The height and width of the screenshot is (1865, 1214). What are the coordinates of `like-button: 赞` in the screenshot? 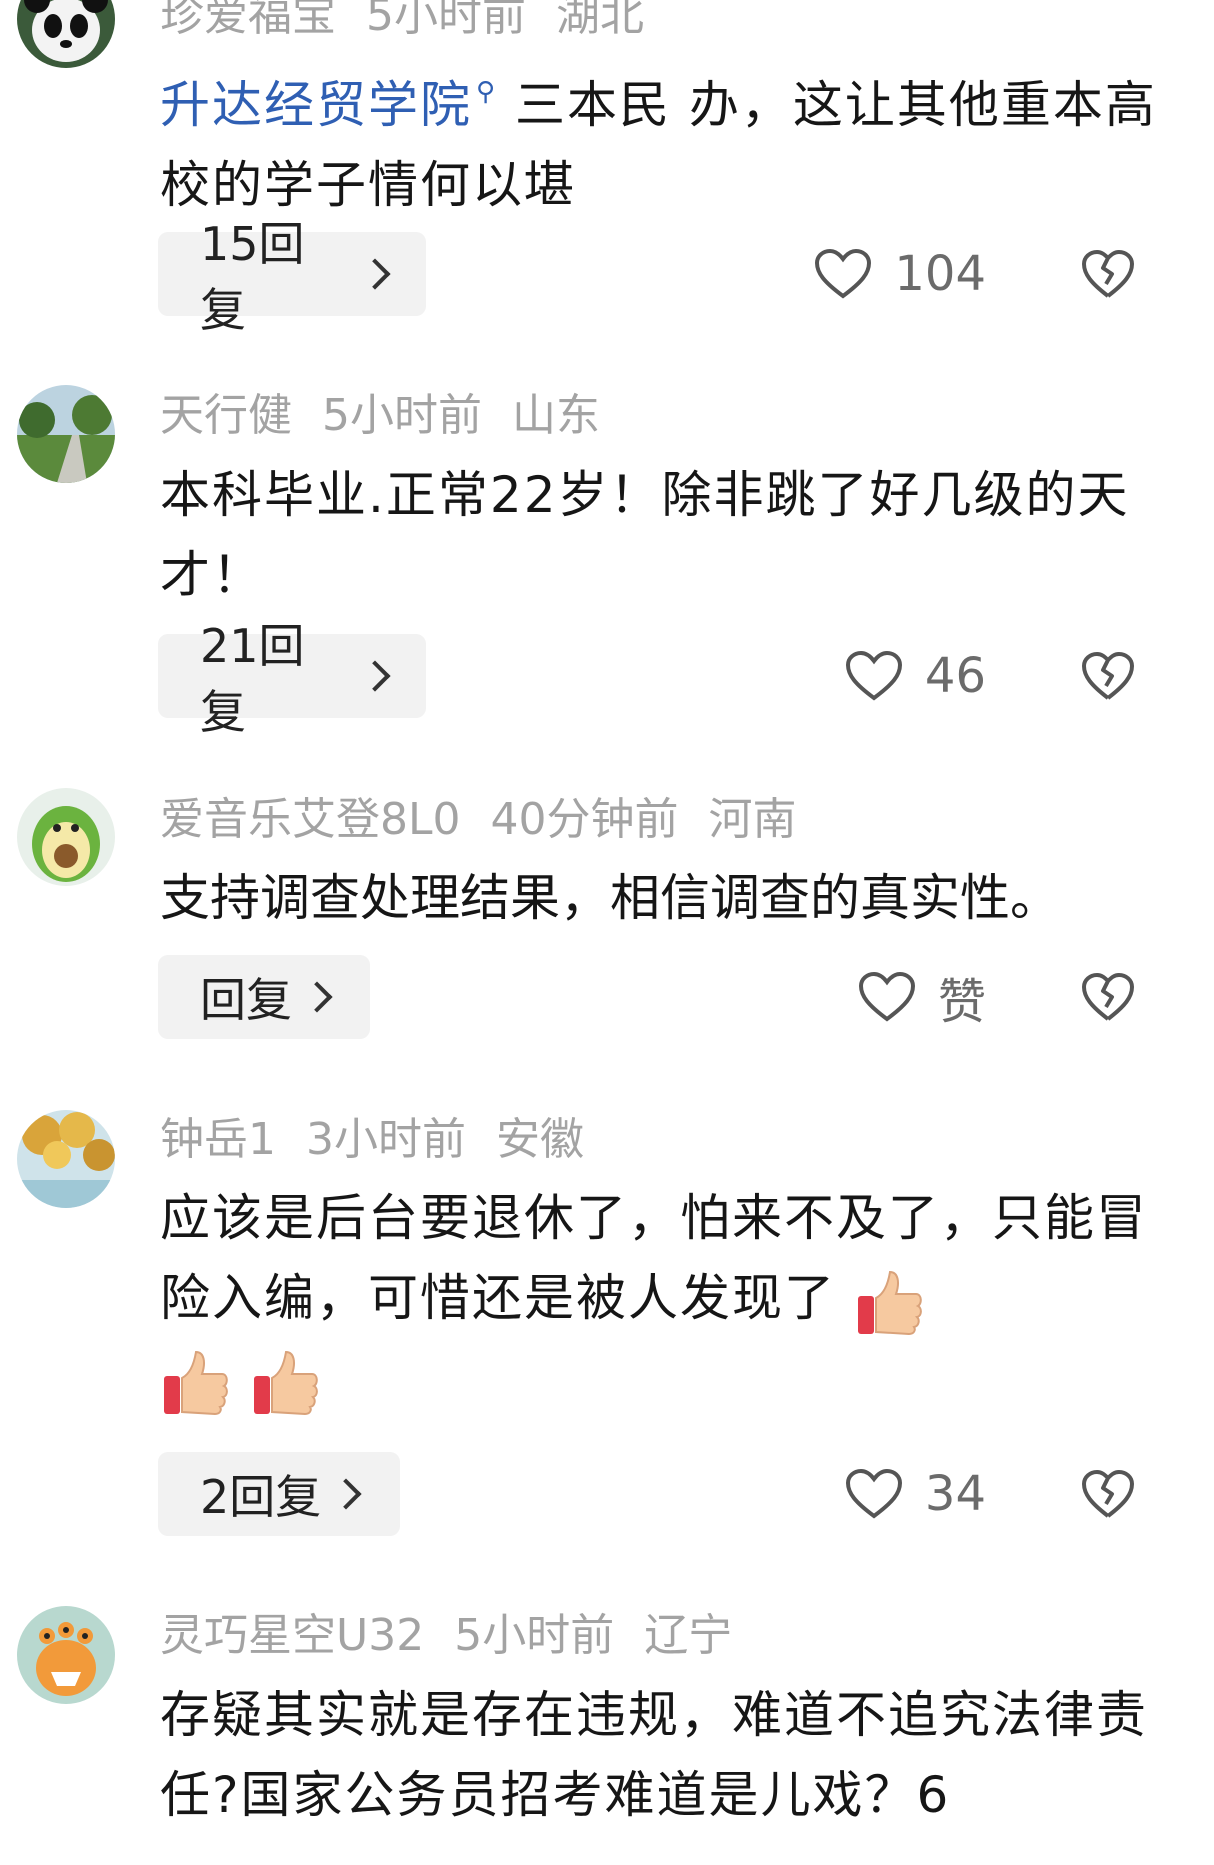 It's located at (922, 997).